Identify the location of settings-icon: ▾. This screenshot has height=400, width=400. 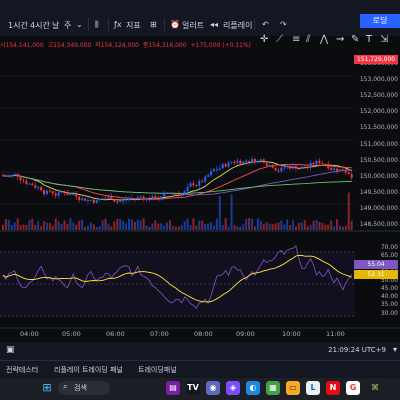
(395, 349).